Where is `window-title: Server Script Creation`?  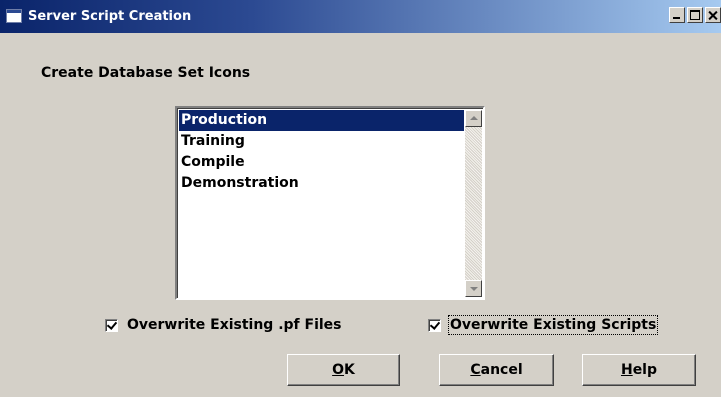
window-title: Server Script Creation is located at coordinates (110, 16).